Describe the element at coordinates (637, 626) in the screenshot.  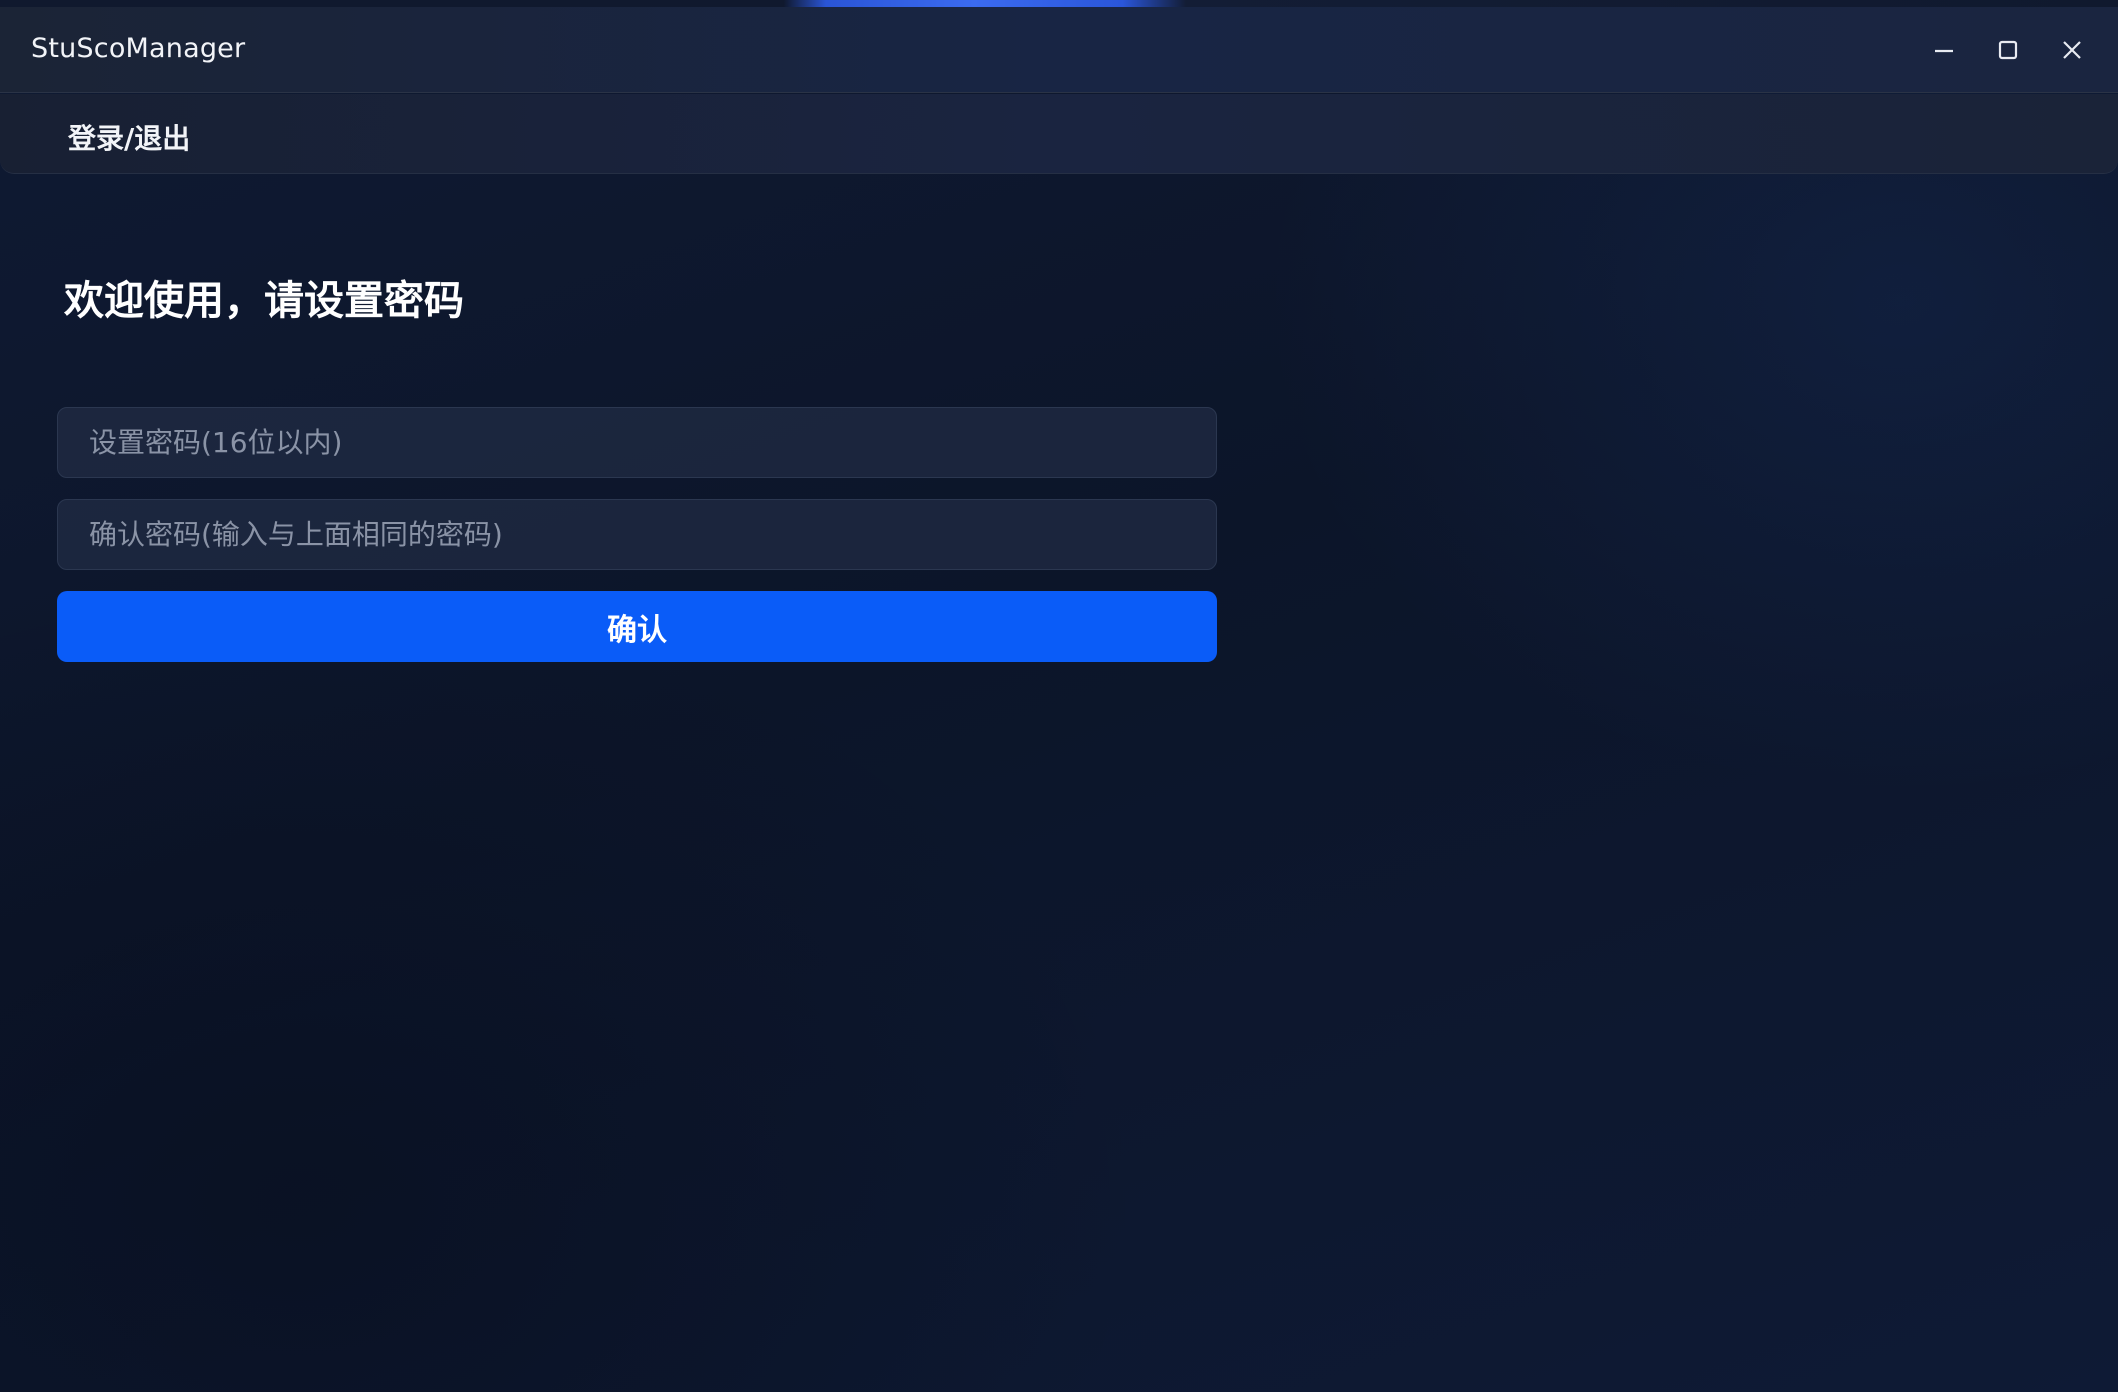
I see `confirm-button: 确认` at that location.